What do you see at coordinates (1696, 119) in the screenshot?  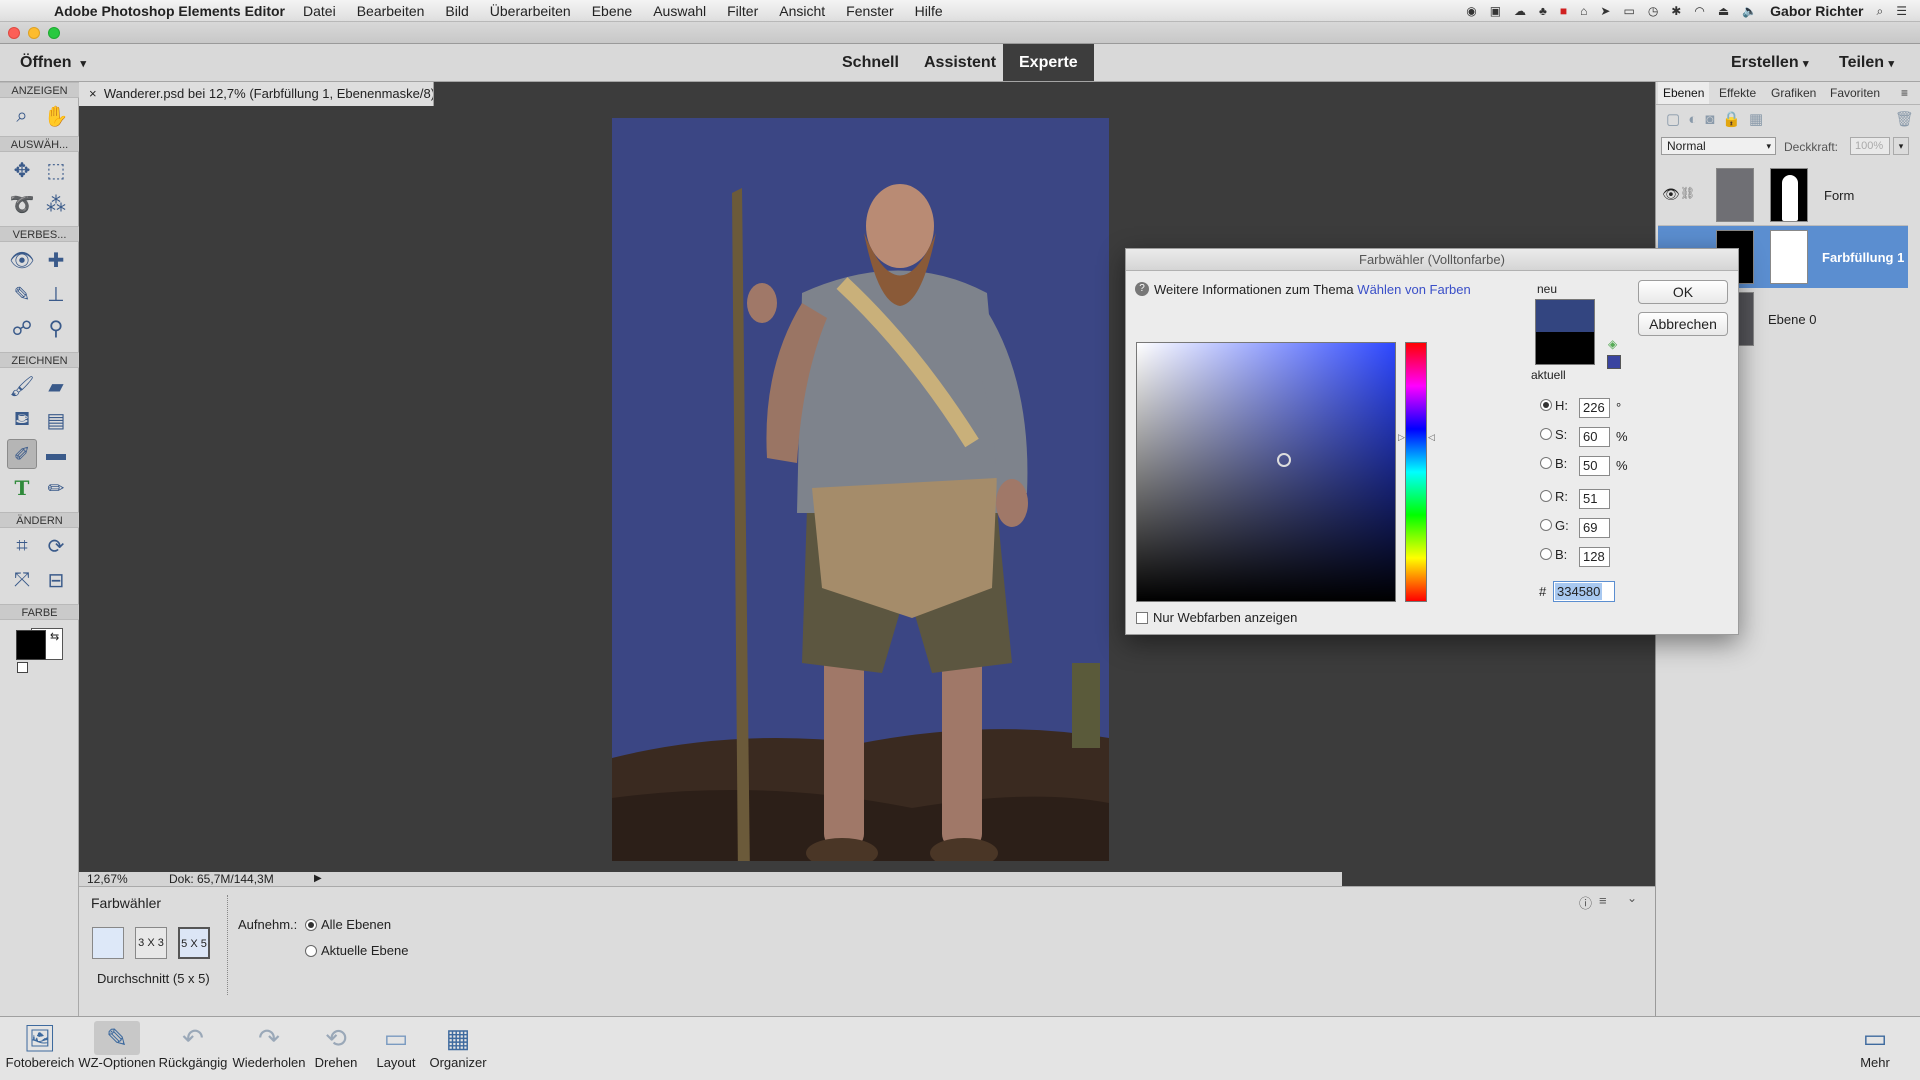 I see `adjustment-layer-icon: ◐` at bounding box center [1696, 119].